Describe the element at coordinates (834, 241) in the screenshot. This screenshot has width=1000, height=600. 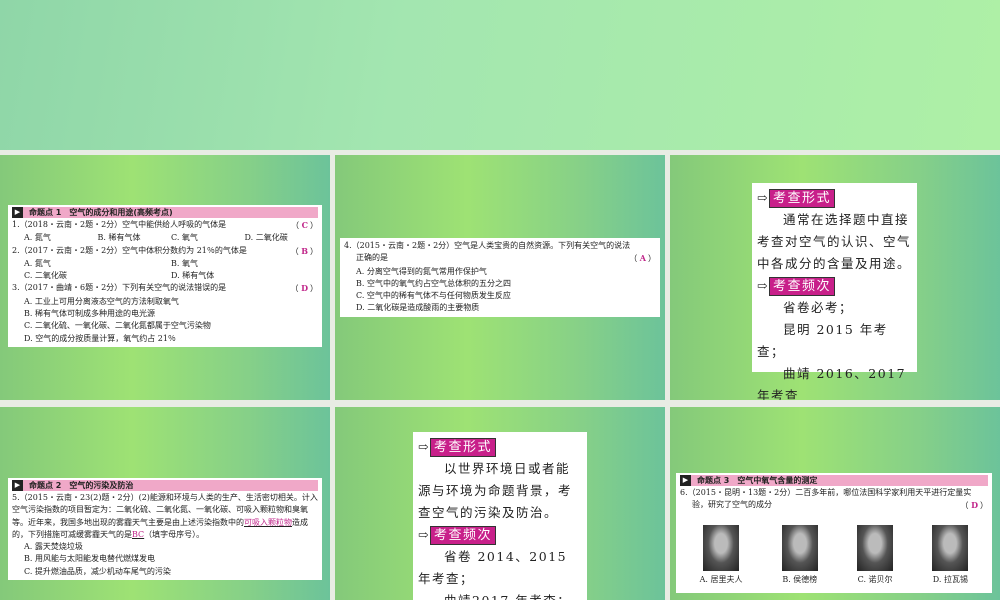
I see `exam-form-text: 通常在选择题中直接考查对空气的认识、空气中各成分的含量及用途。` at that location.